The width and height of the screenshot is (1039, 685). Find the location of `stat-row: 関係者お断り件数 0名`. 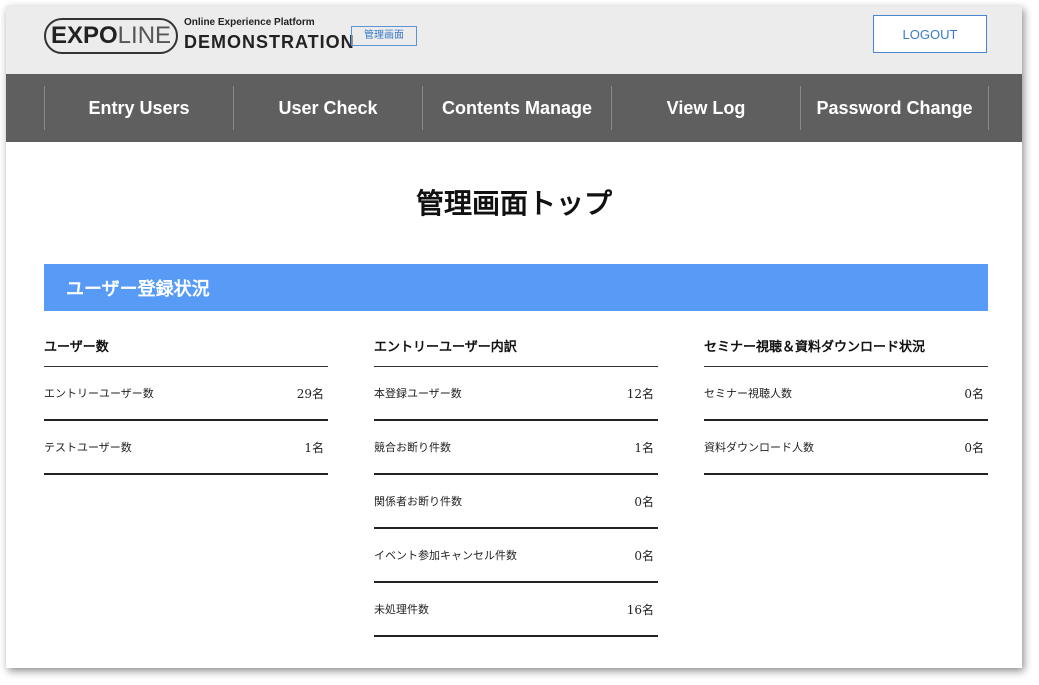

stat-row: 関係者お断り件数 0名 is located at coordinates (516, 502).